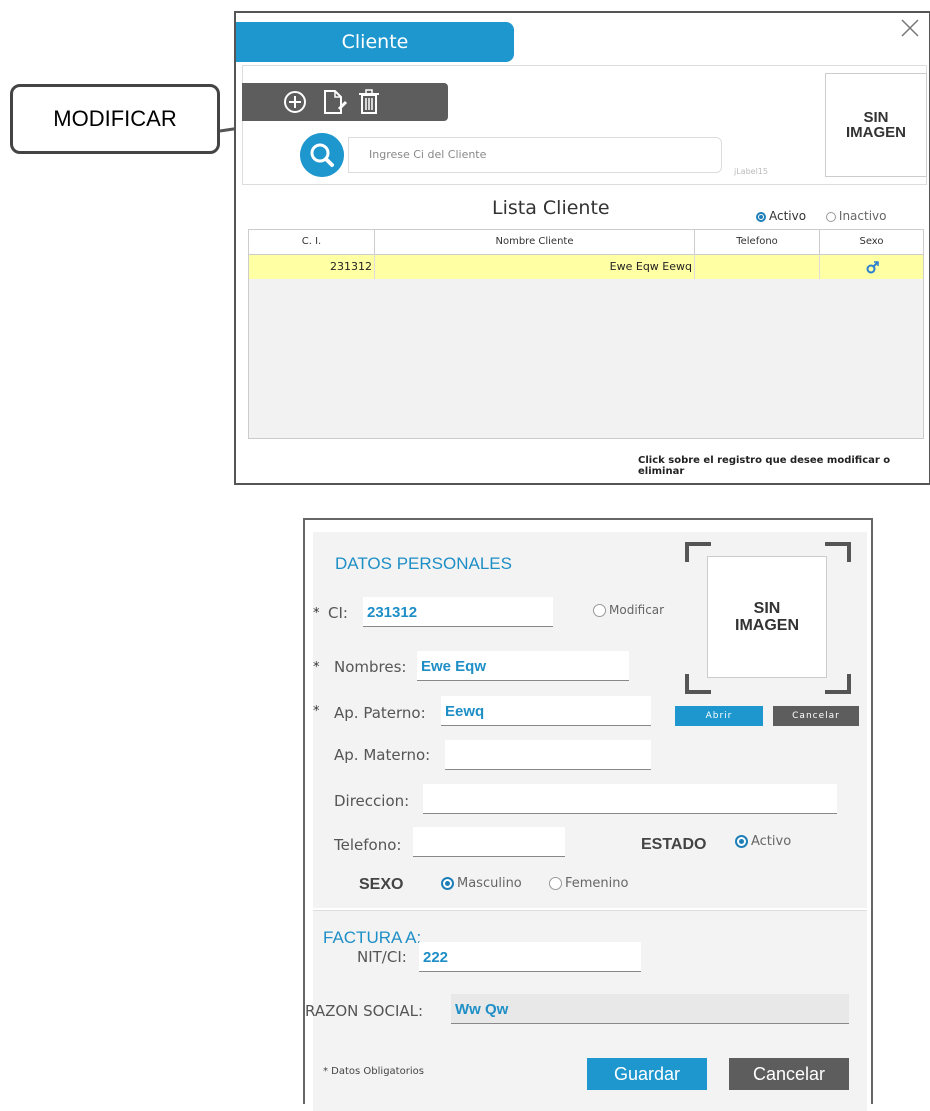 The width and height of the screenshot is (930, 1111). Describe the element at coordinates (458, 612) in the screenshot. I see `ci-input: 231312` at that location.